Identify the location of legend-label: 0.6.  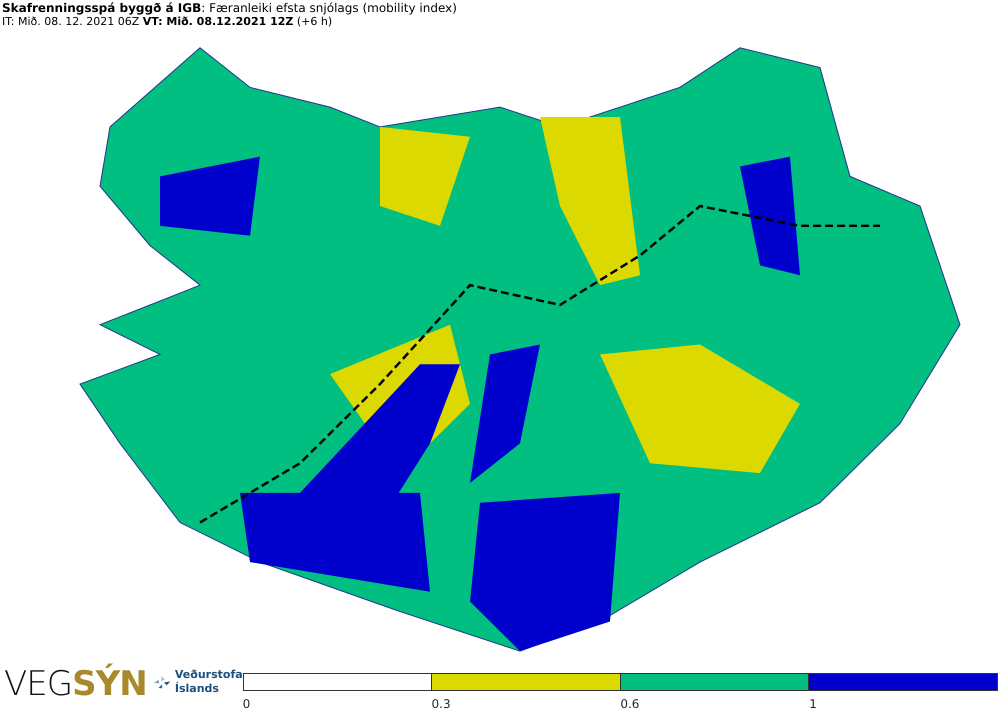
(630, 703).